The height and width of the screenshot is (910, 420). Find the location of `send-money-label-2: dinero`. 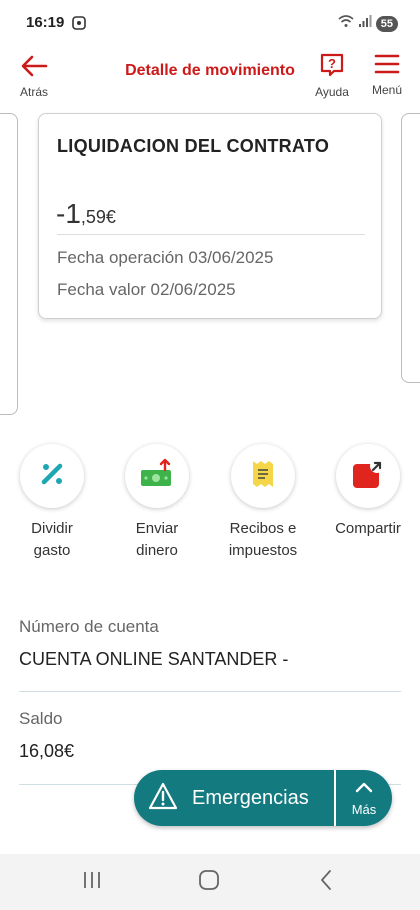

send-money-label-2: dinero is located at coordinates (157, 550).